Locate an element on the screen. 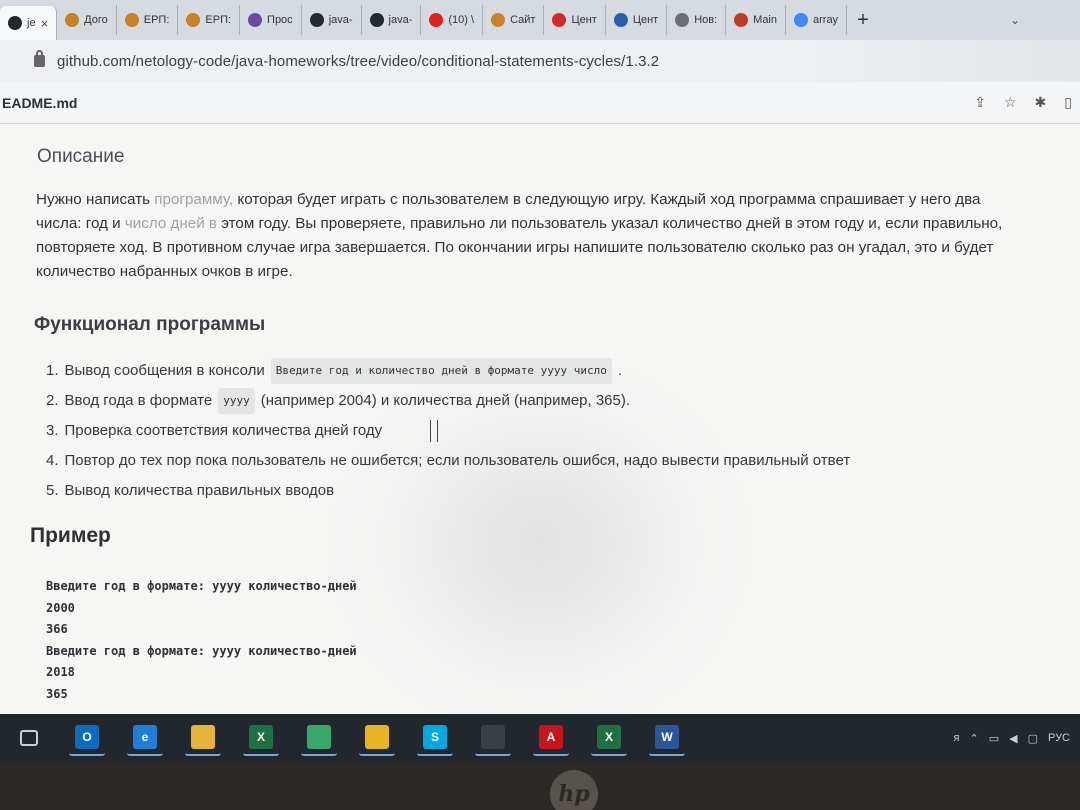  browser-tab: Дого is located at coordinates (87, 20).